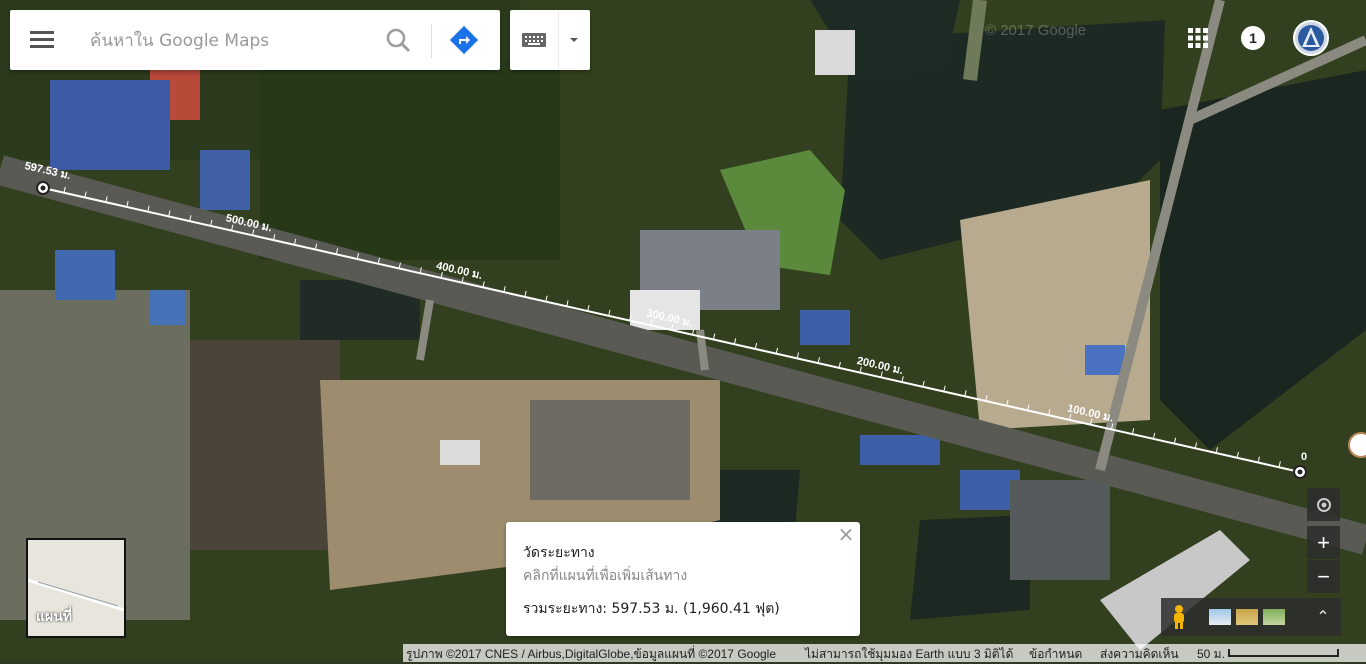 The height and width of the screenshot is (664, 1366). Describe the element at coordinates (651, 609) in the screenshot. I see `measure-total: รวมระยะทาง: 597.53 ม. (1,960.41 ฟุต)` at that location.